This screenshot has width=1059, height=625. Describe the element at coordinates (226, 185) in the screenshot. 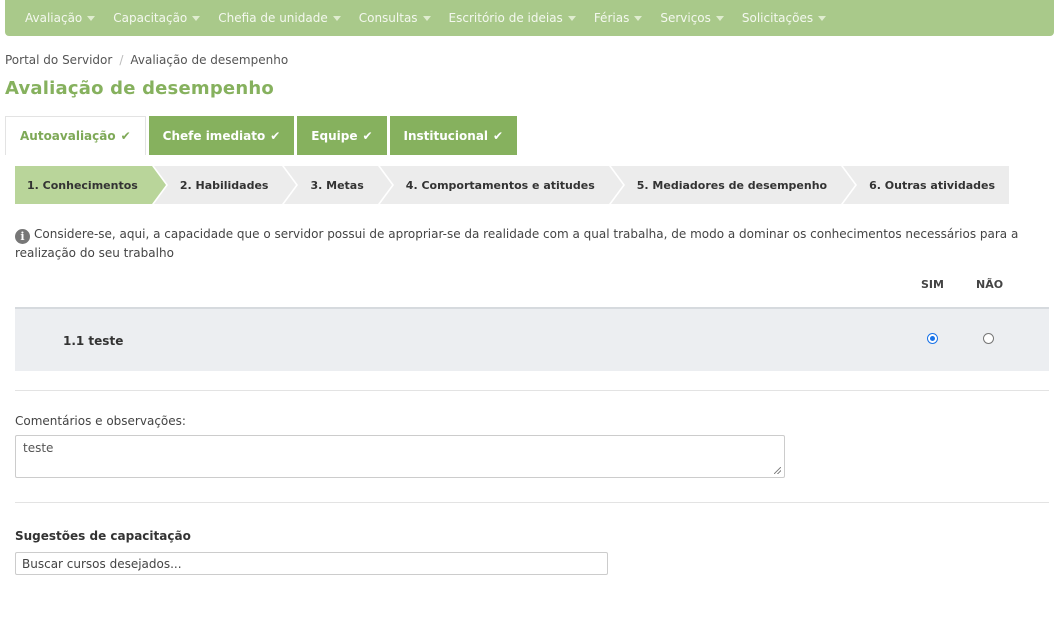

I see `step-habilidades: 2. Habilidades` at that location.